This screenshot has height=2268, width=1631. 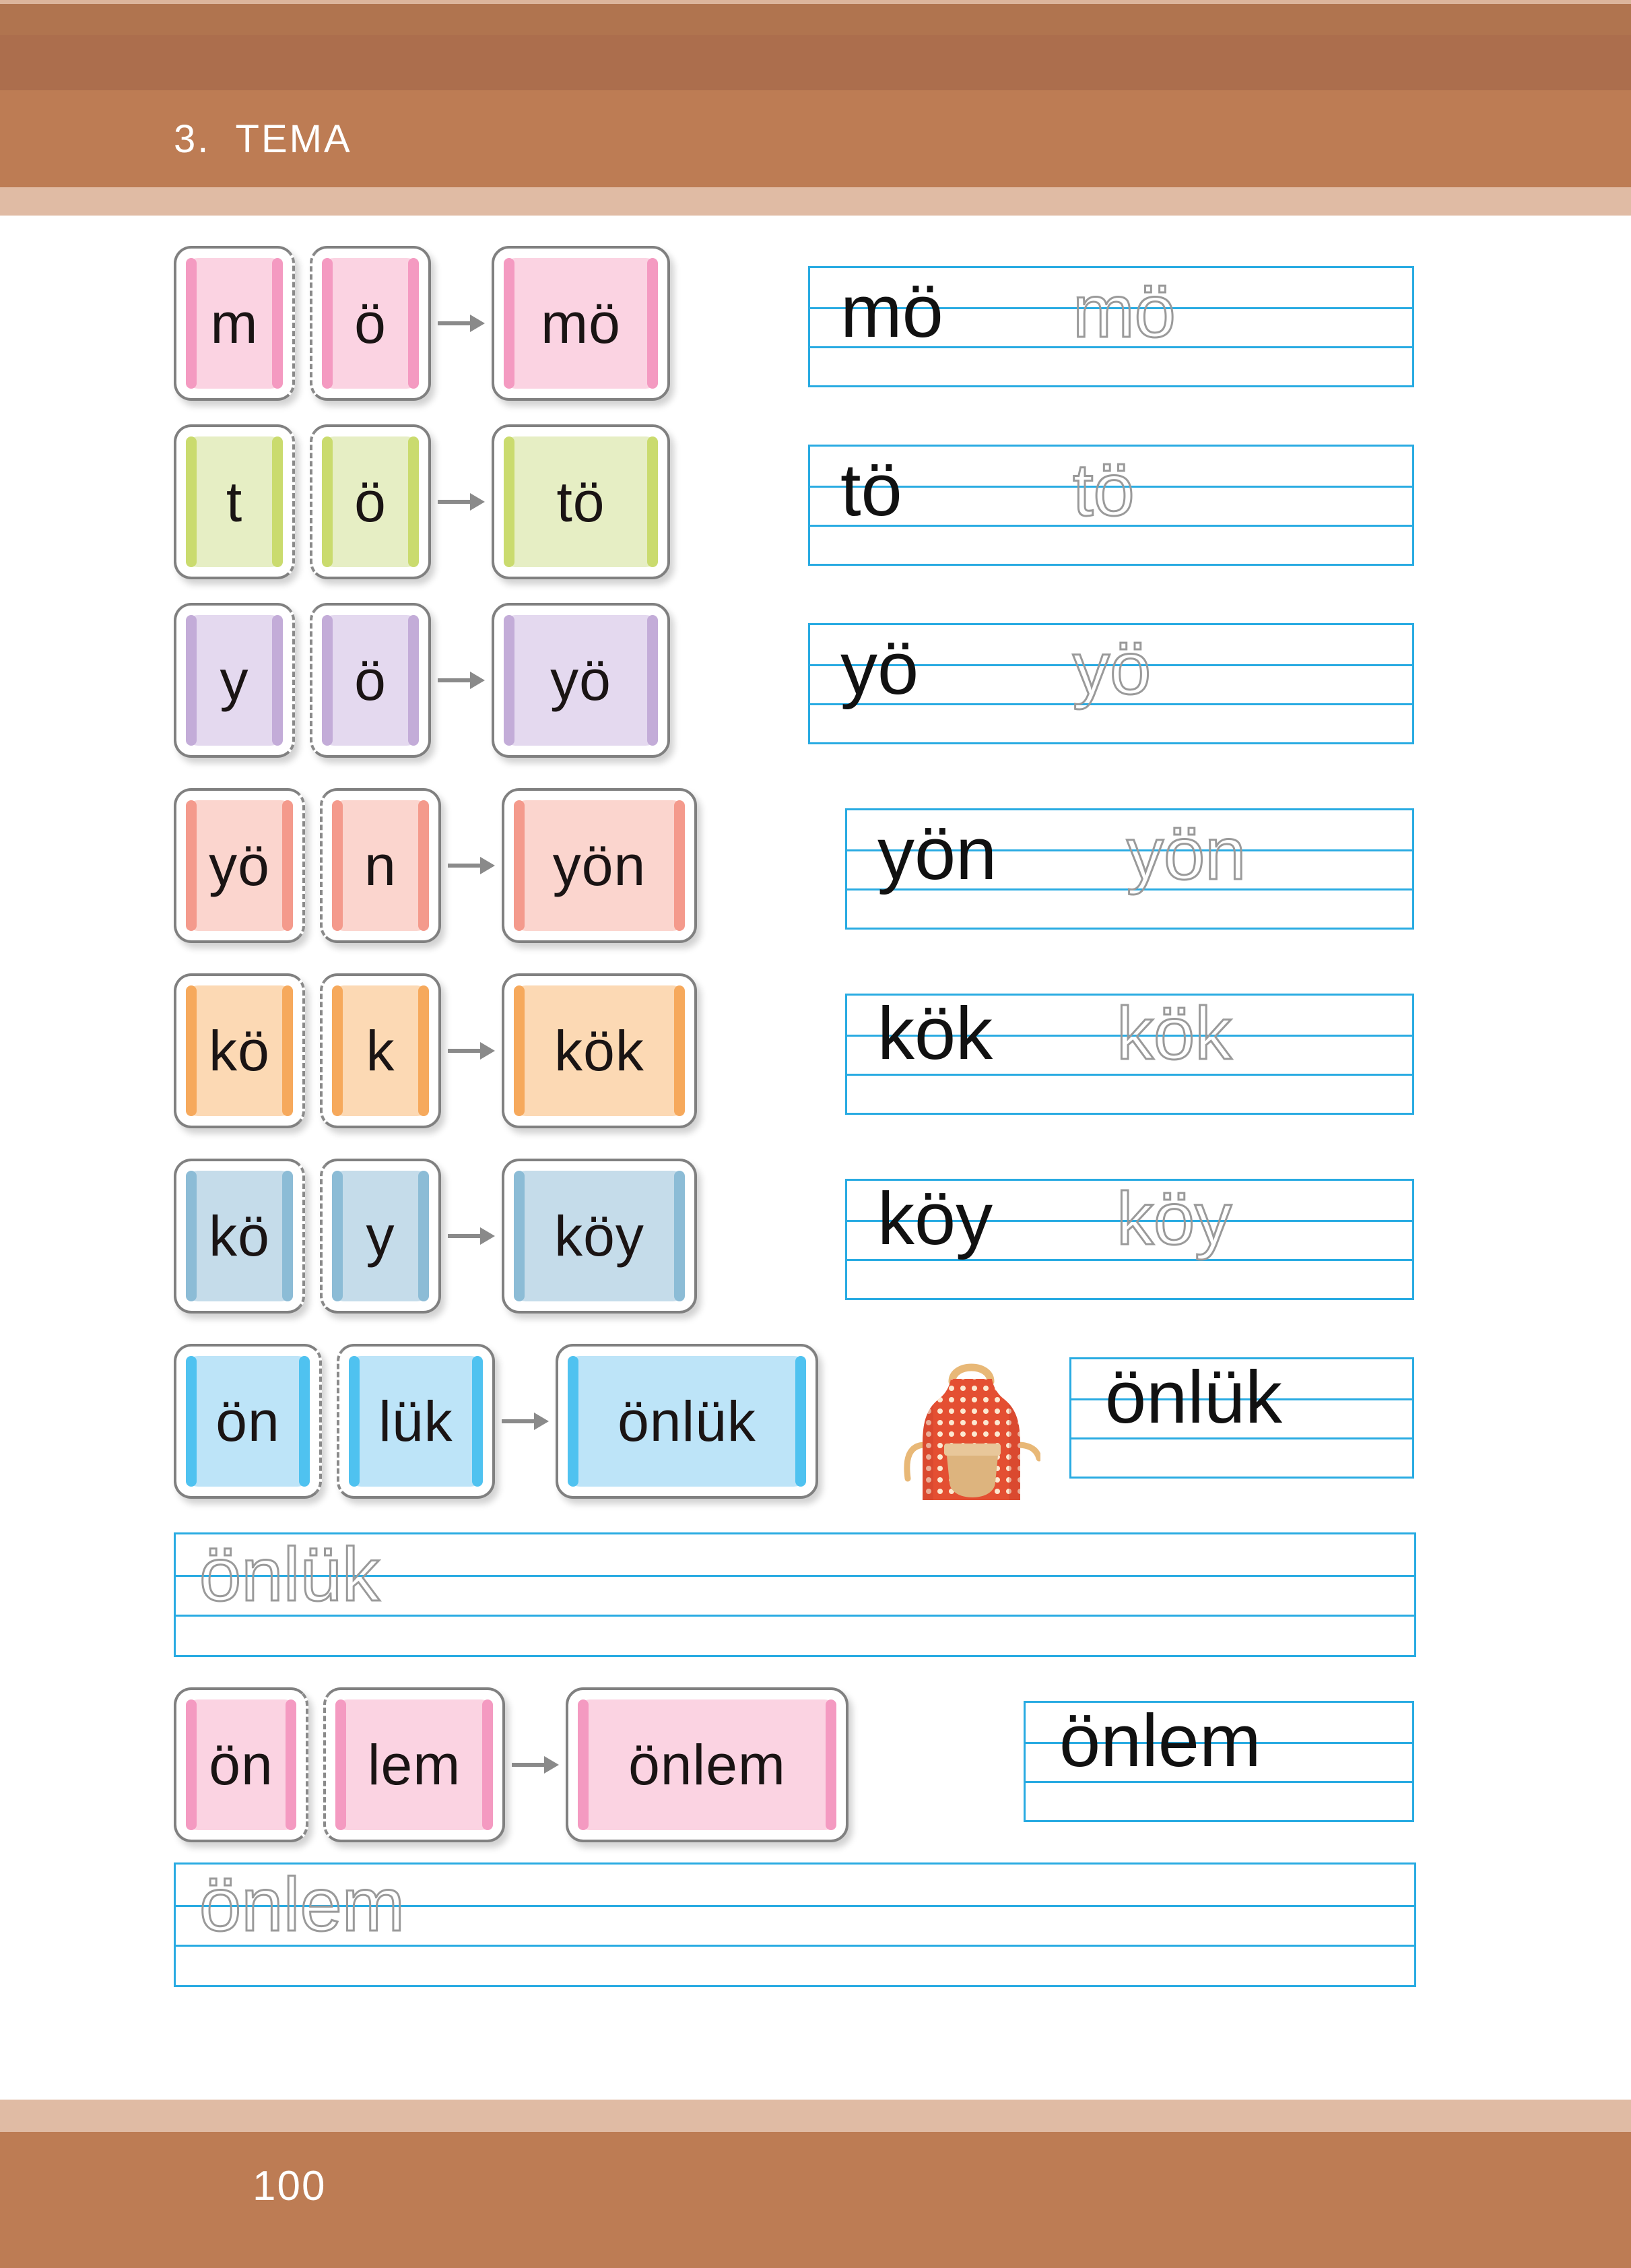 What do you see at coordinates (1104, 490) in the screenshot?
I see `trace-word: tö` at bounding box center [1104, 490].